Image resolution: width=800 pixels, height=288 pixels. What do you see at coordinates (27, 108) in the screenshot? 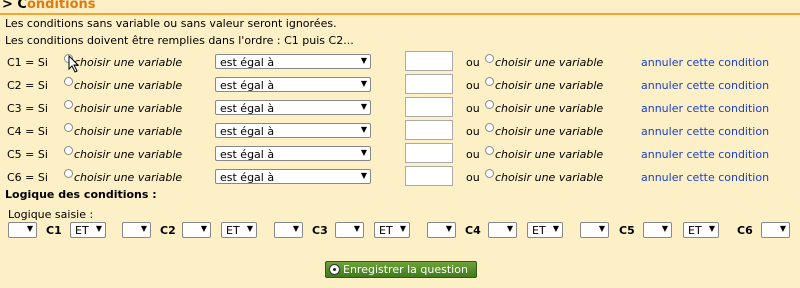
I see `condition-label: C3 = Si` at bounding box center [27, 108].